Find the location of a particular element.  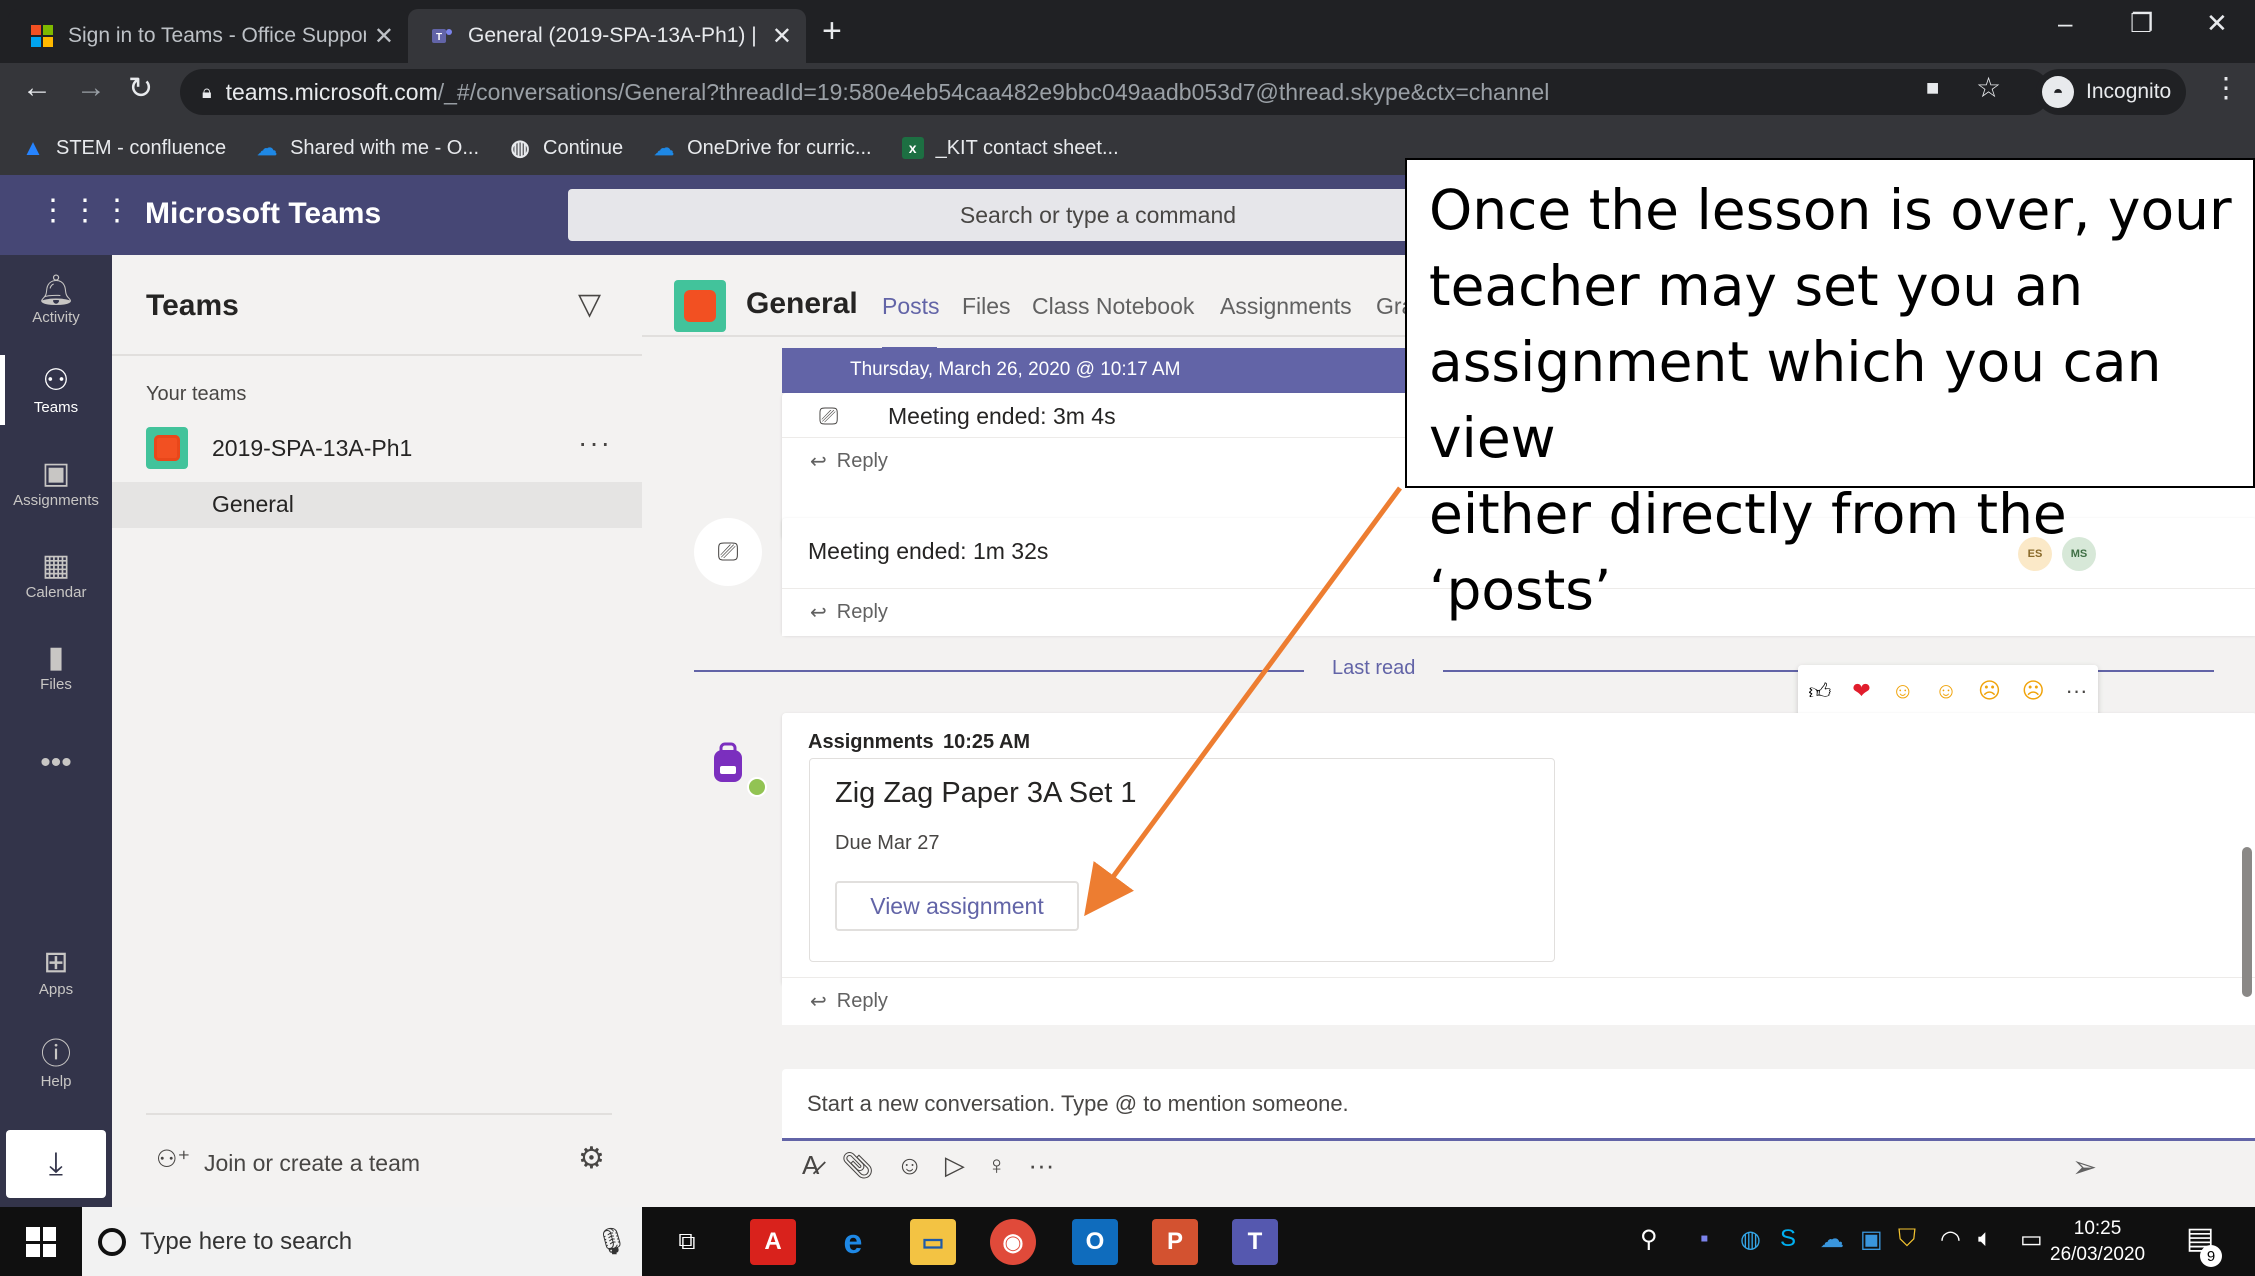

clock-time: 10:25 is located at coordinates (2097, 1228).